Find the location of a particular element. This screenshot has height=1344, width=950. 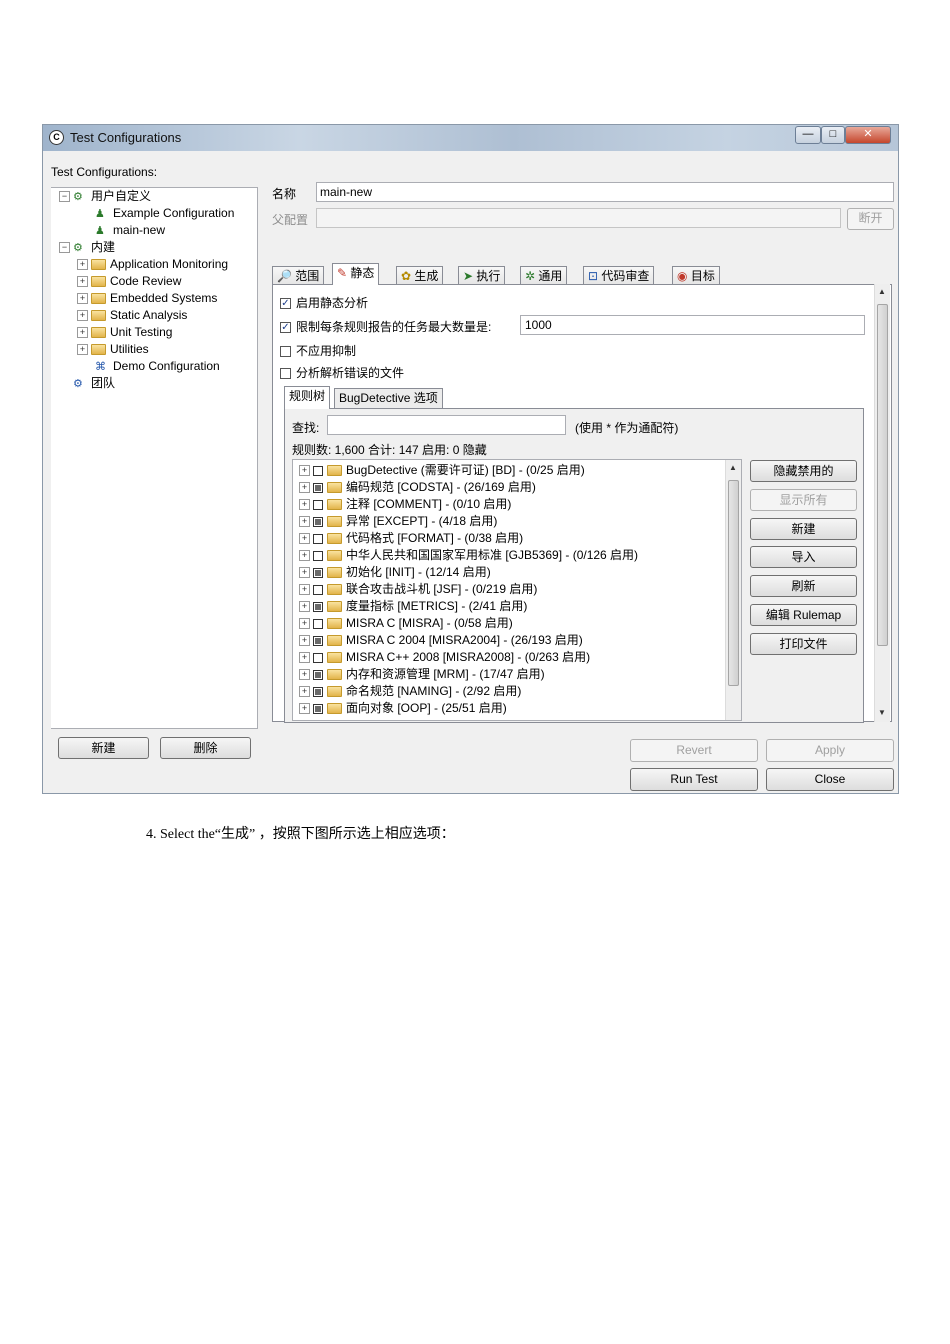

revert-button: Revert is located at coordinates (694, 750).